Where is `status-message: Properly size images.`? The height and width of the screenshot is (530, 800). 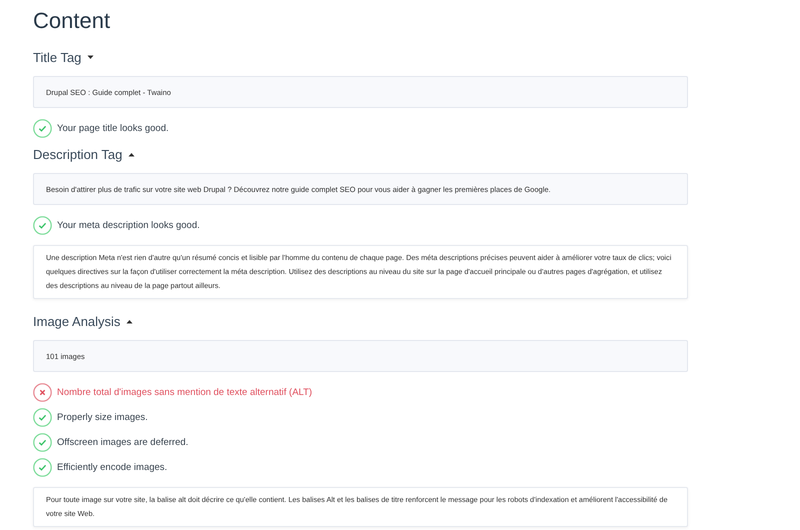 status-message: Properly size images. is located at coordinates (102, 417).